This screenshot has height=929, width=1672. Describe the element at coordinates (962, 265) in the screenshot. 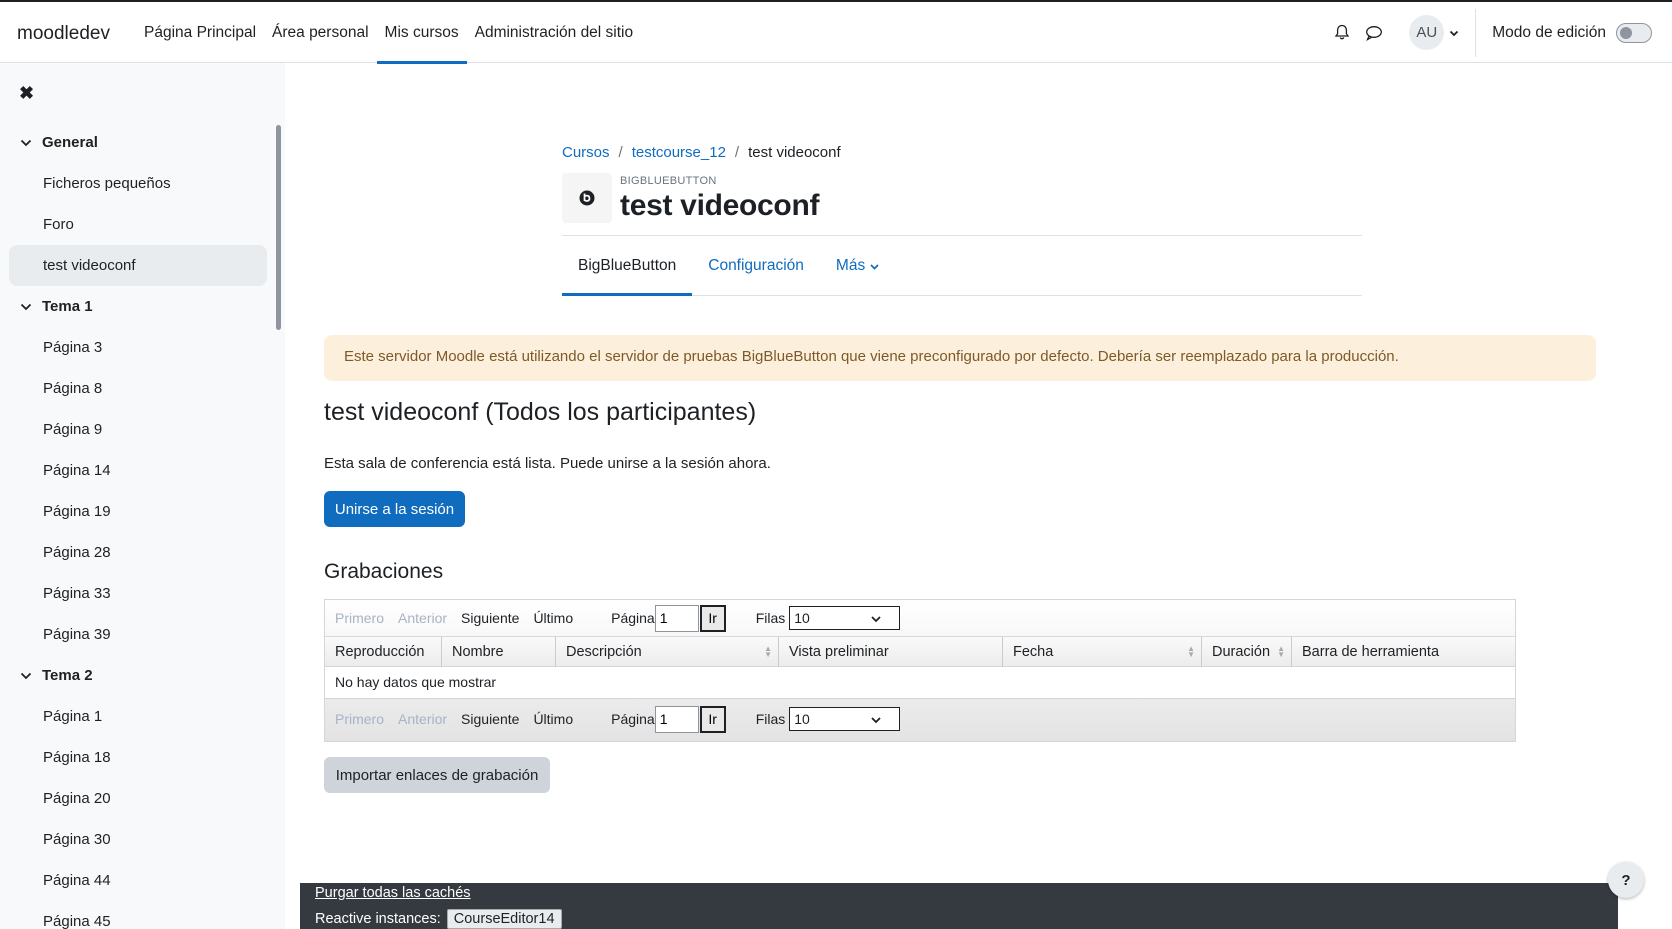

I see `secondary-navigation: BigBlueButton Configuración Más` at that location.